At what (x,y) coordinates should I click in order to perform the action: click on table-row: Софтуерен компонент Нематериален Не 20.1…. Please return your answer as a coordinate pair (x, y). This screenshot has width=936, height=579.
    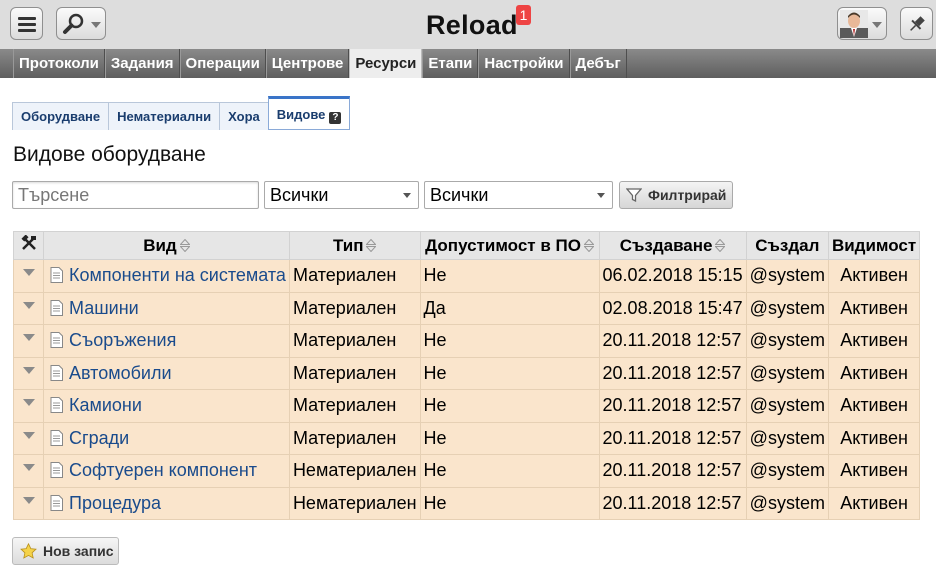
    Looking at the image, I should click on (467, 471).